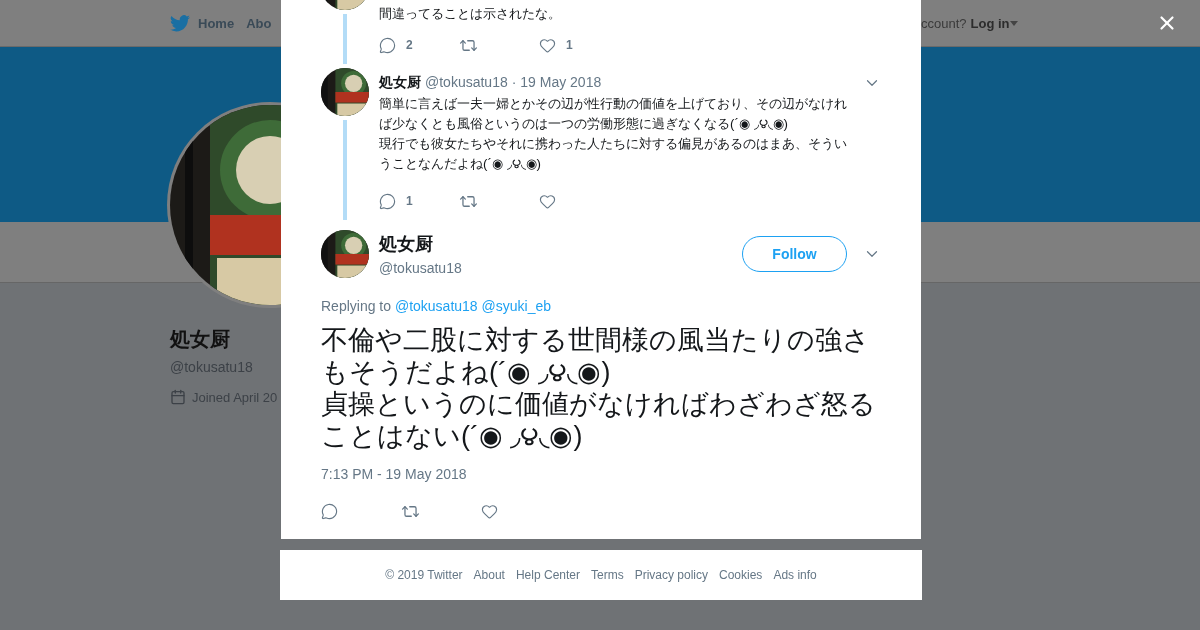 The width and height of the screenshot is (1200, 630). Describe the element at coordinates (394, 474) in the screenshot. I see `tweet-timestamp: 7:13 PM - 19 May 2018` at that location.